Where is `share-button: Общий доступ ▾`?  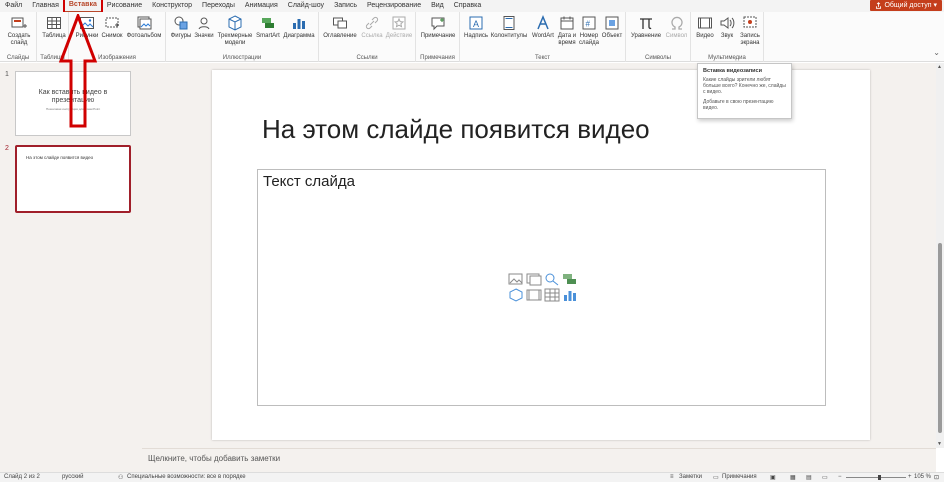 share-button: Общий доступ ▾ is located at coordinates (906, 5).